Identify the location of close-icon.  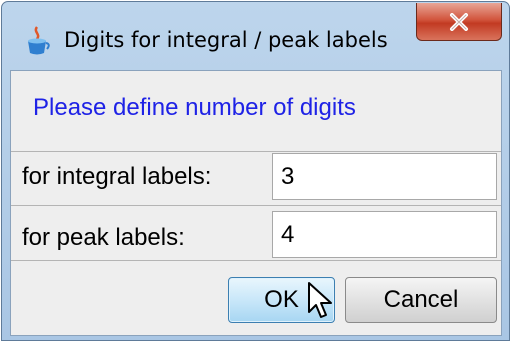
(459, 21).